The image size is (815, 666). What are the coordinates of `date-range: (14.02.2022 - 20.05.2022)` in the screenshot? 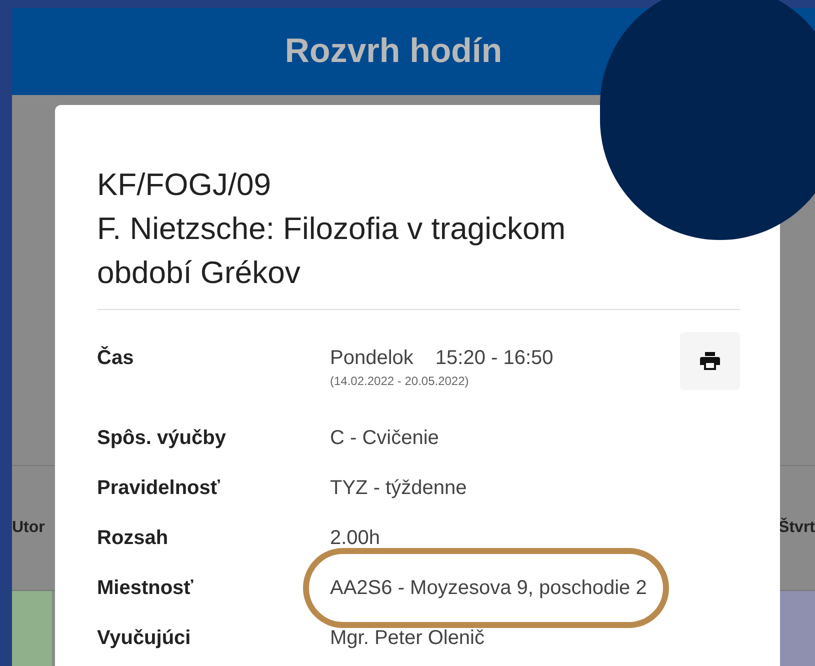 It's located at (400, 381).